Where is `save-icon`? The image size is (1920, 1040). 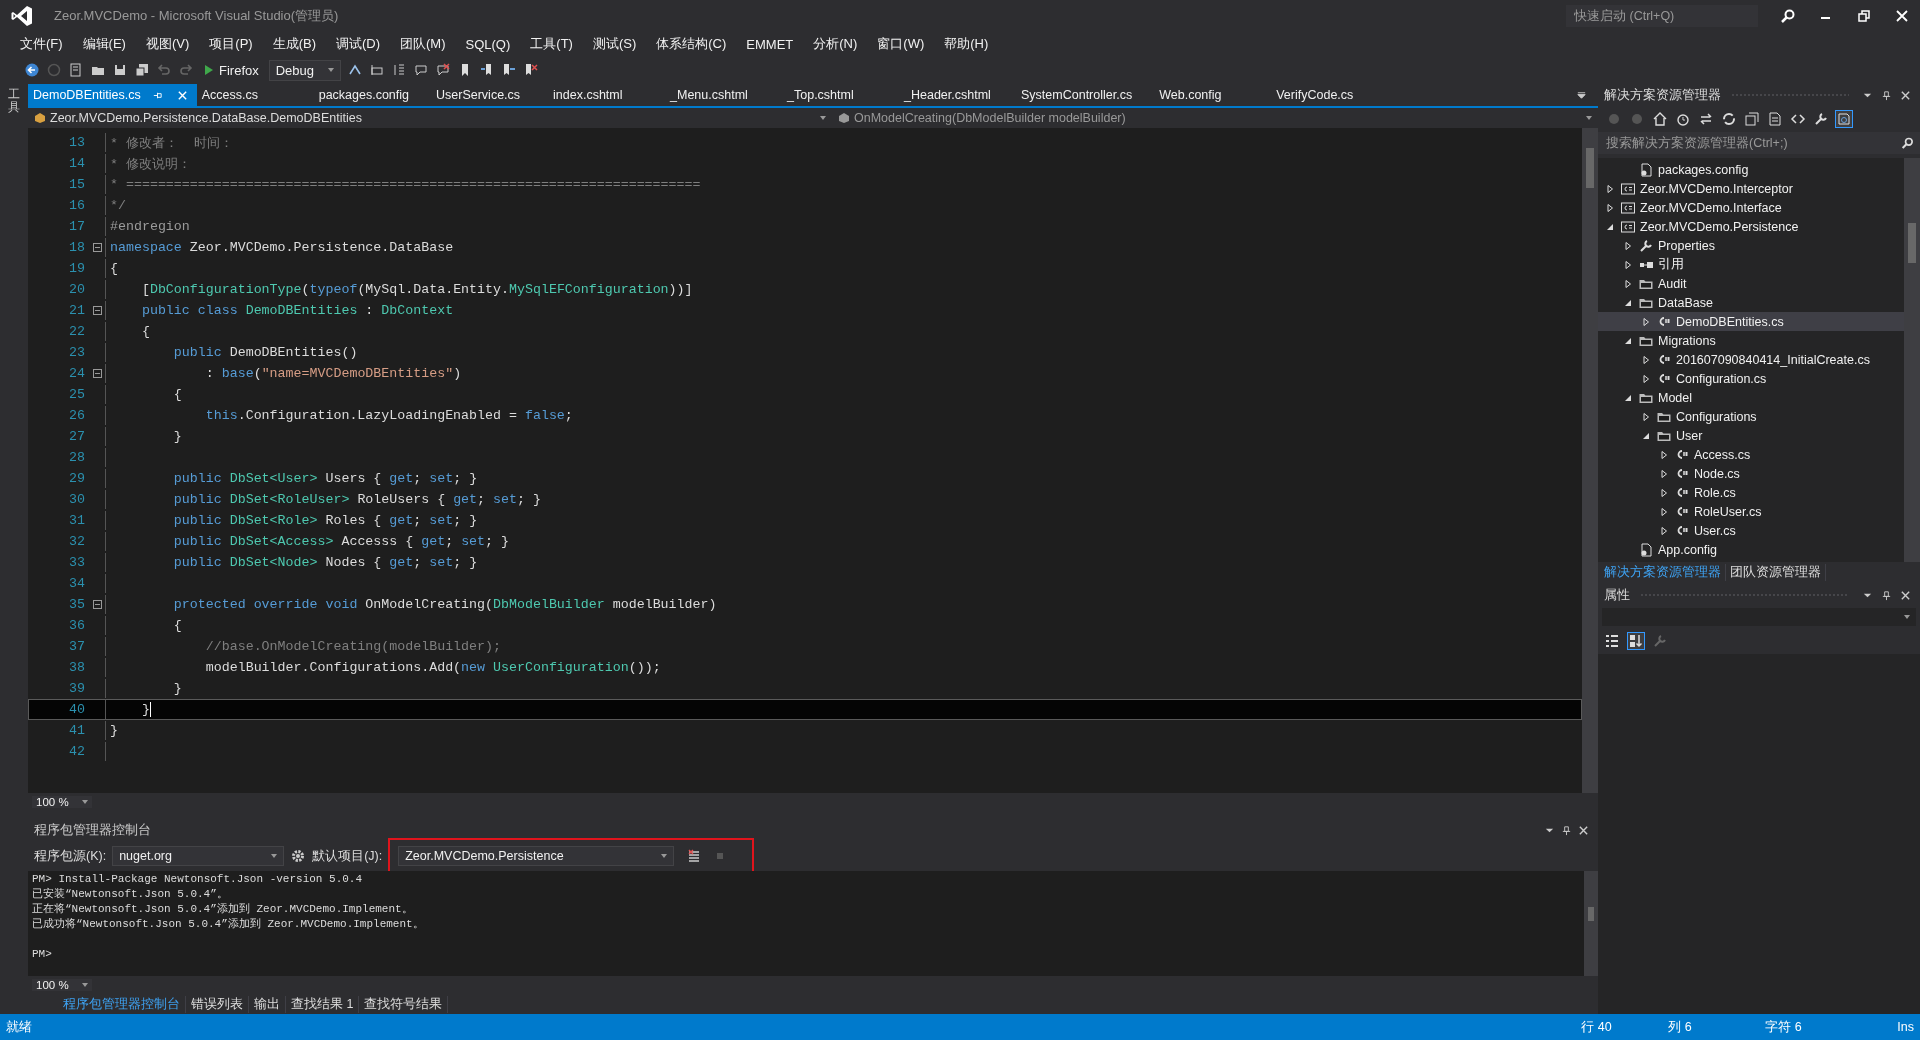
save-icon is located at coordinates (120, 70).